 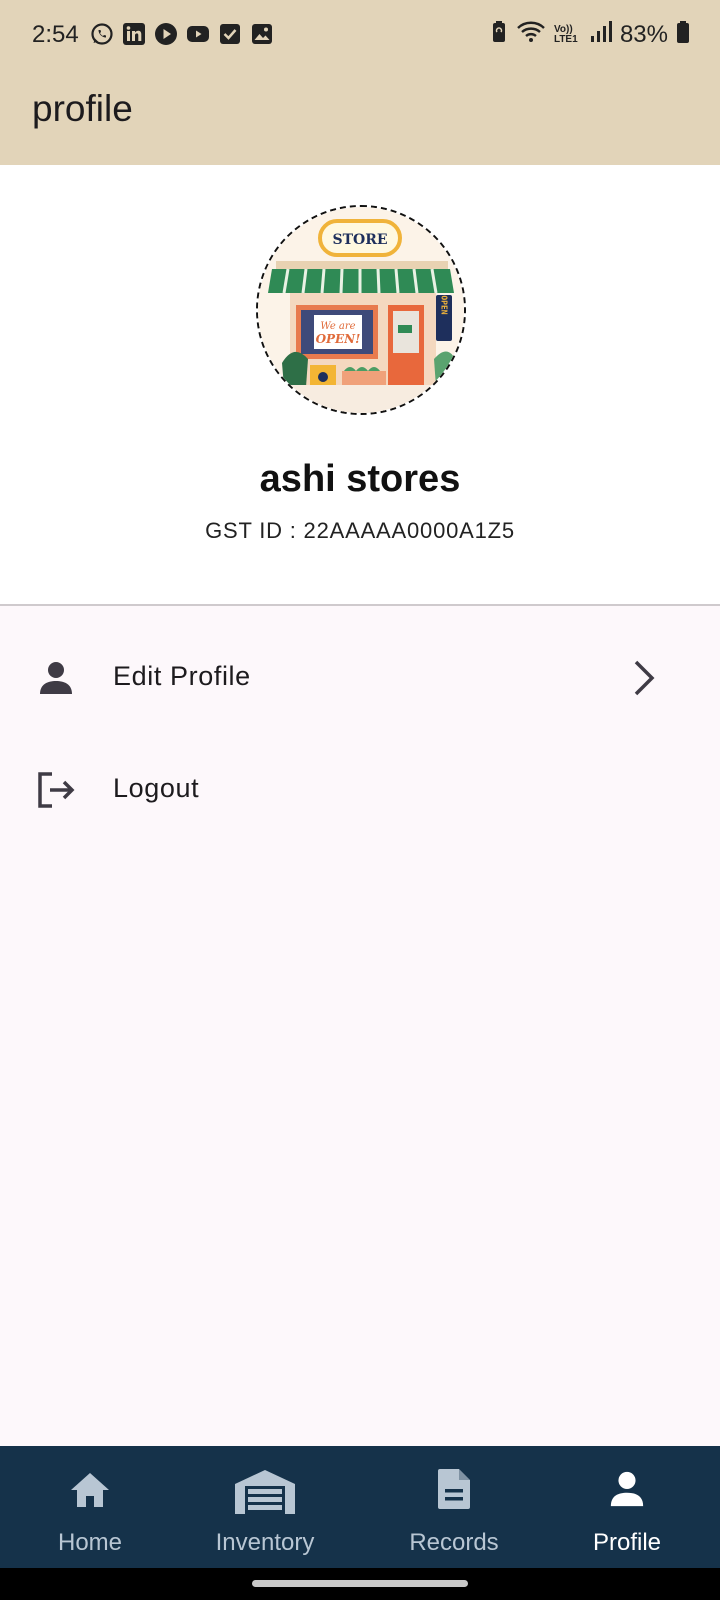 What do you see at coordinates (265, 1542) in the screenshot?
I see `nav-inventory-label: Inventory` at bounding box center [265, 1542].